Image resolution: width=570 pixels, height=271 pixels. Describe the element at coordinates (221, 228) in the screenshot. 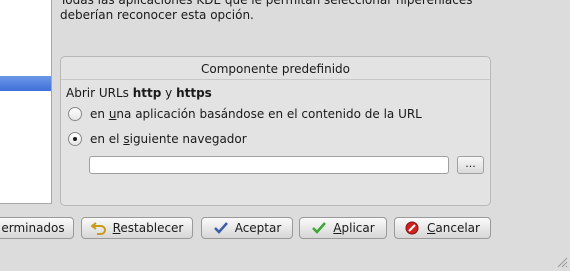

I see `checkmark-icon` at that location.